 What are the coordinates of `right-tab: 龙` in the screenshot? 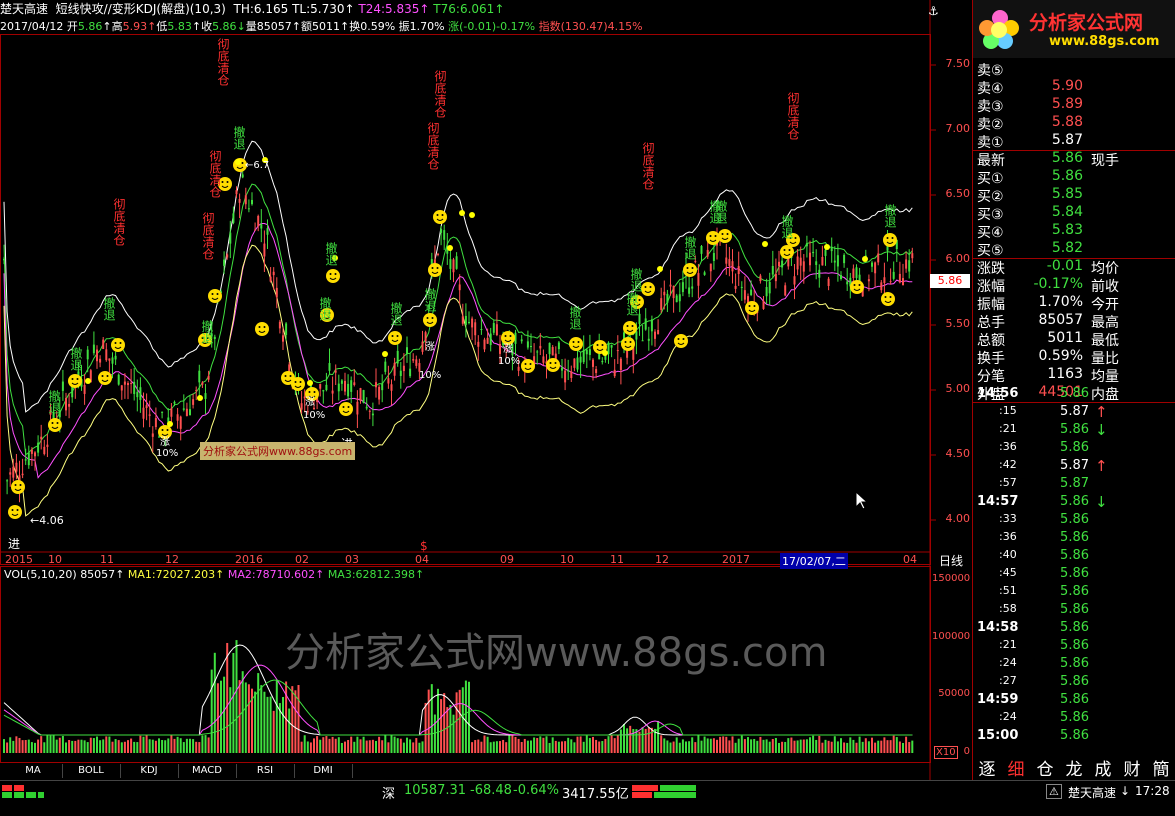 It's located at (1074, 770).